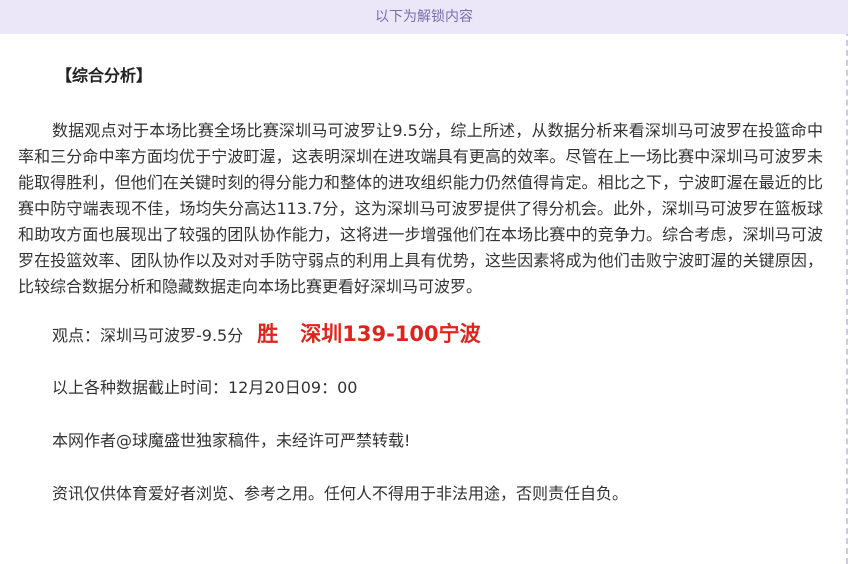  I want to click on section-heading: 【综合分析】, so click(104, 75).